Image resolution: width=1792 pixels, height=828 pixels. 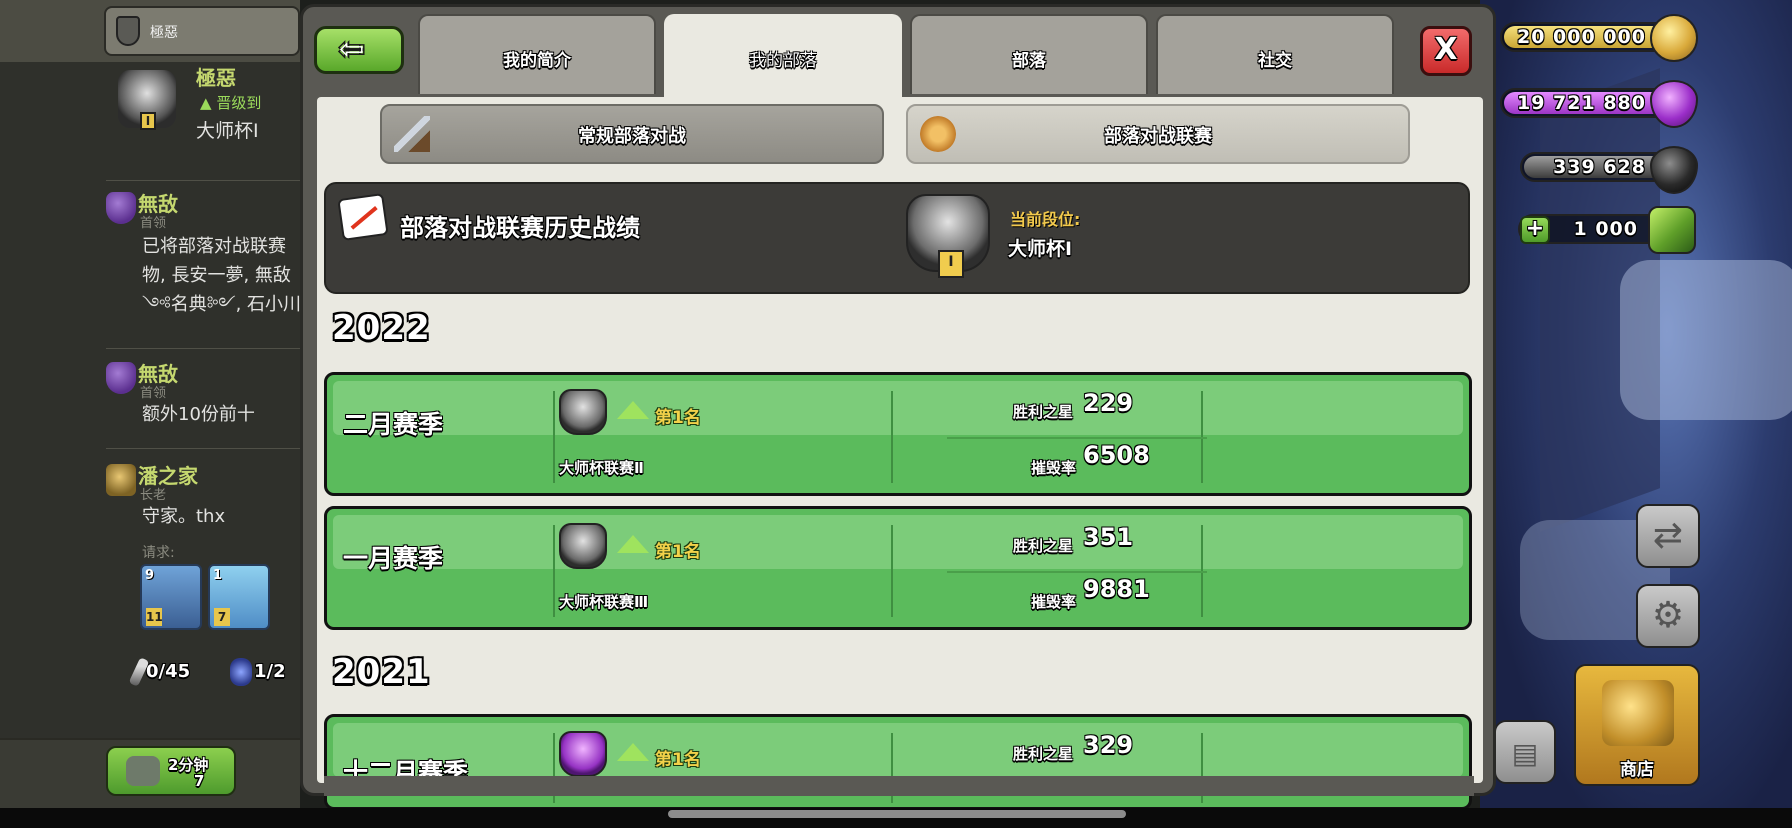 I want to click on tab-clans: 部落, so click(x=1029, y=54).